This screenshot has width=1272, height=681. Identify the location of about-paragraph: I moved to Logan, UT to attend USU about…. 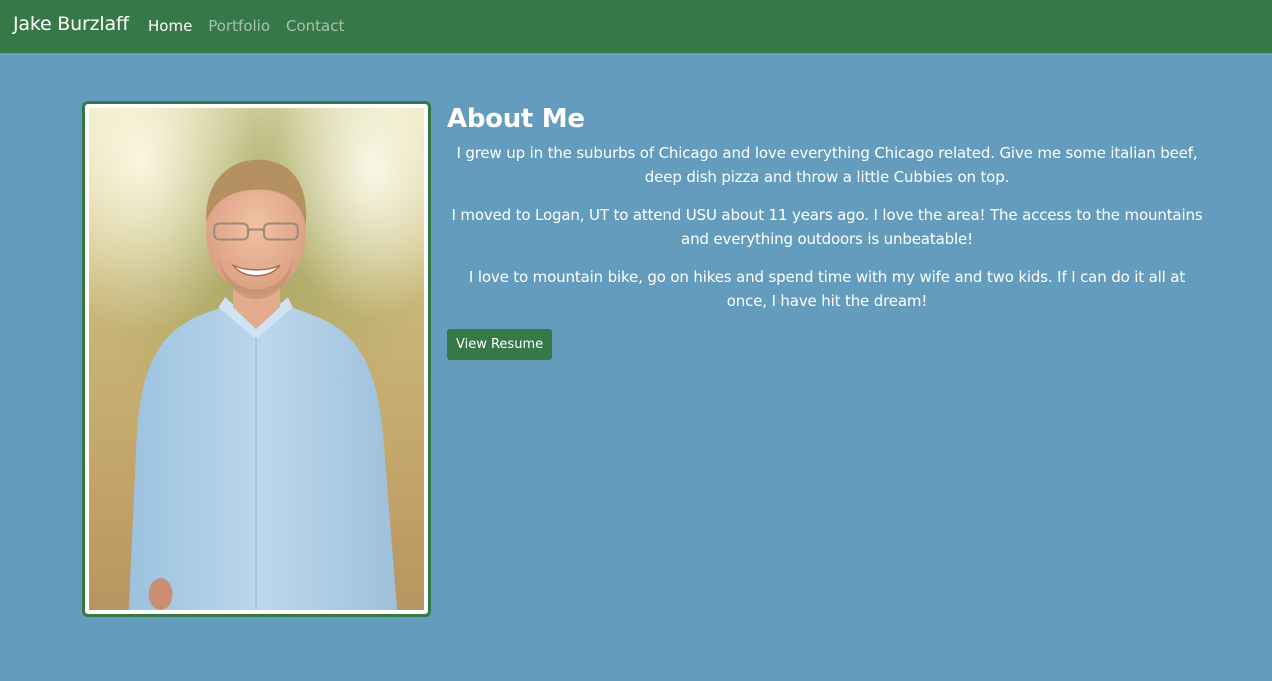
(827, 227).